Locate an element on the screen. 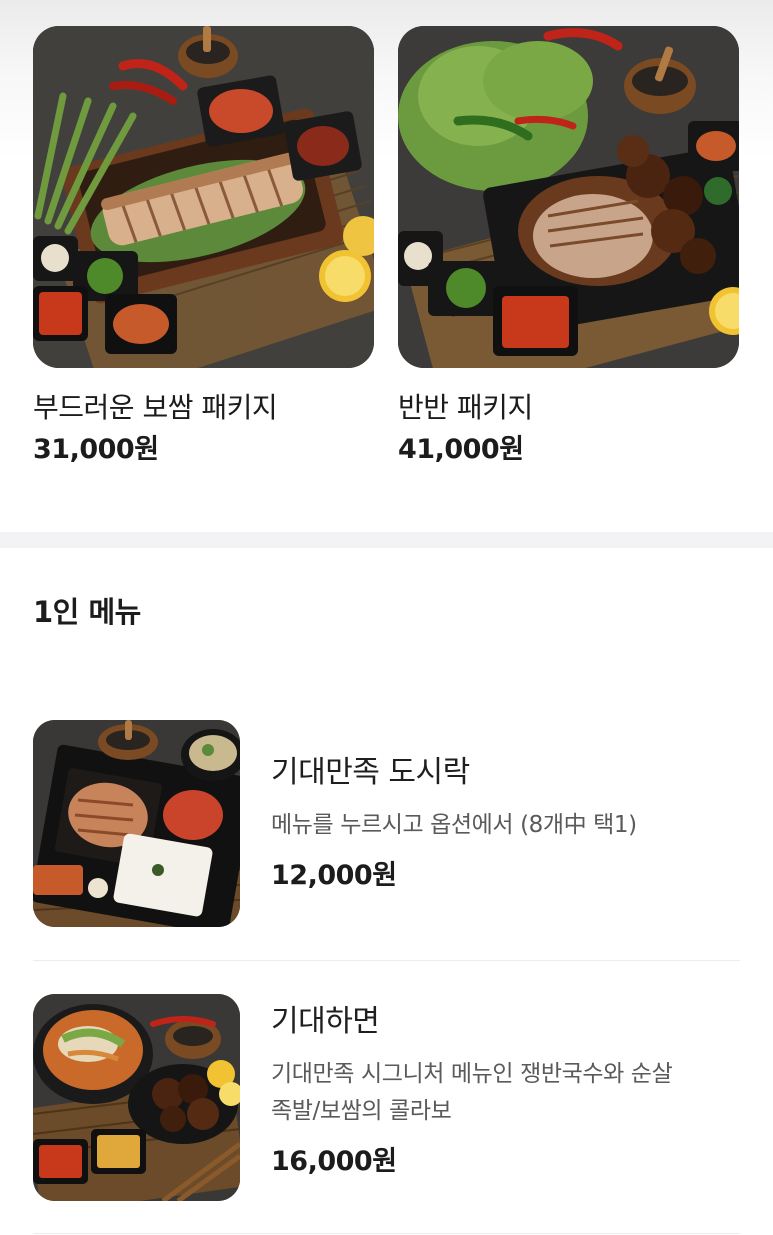 Image resolution: width=773 pixels, height=1235 pixels. noodle-combo-photo is located at coordinates (136, 1097).